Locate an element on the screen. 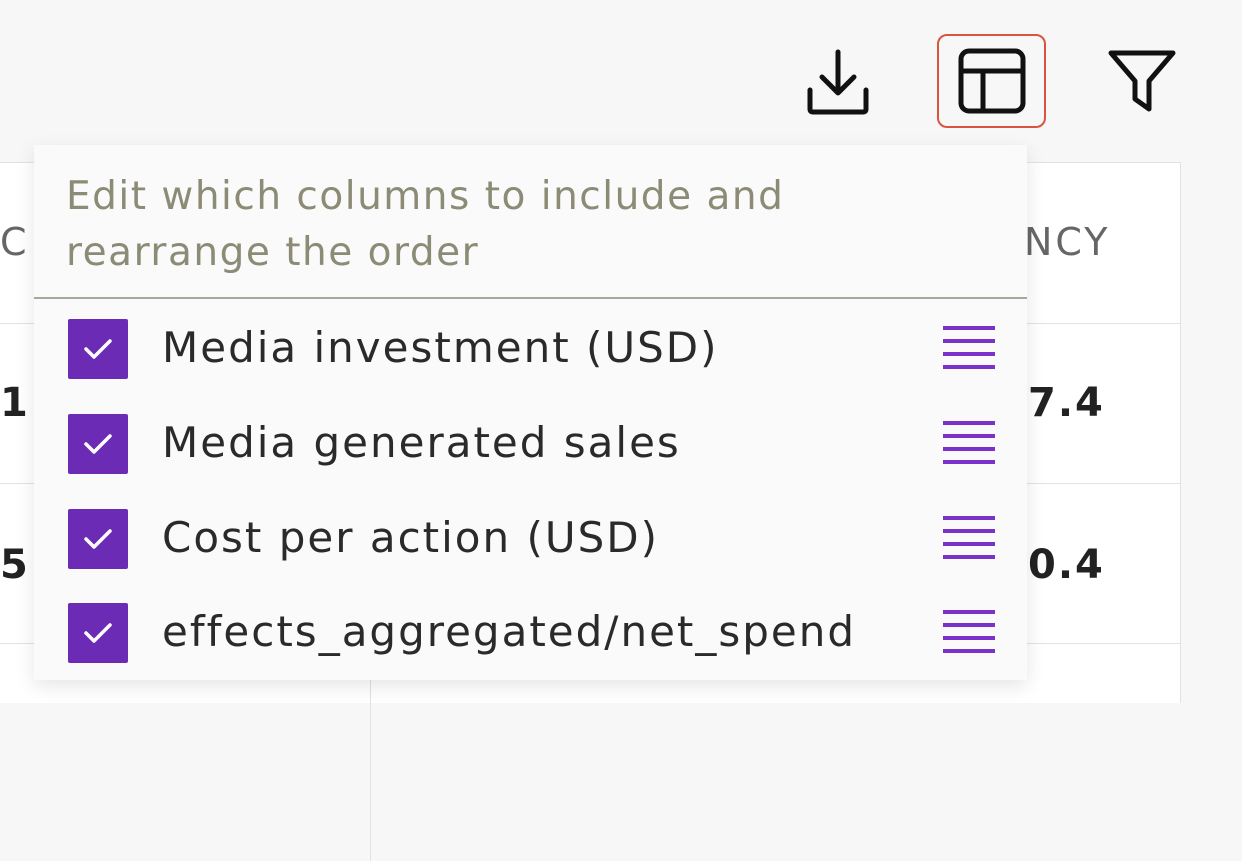  table-columns-icon is located at coordinates (991, 81).